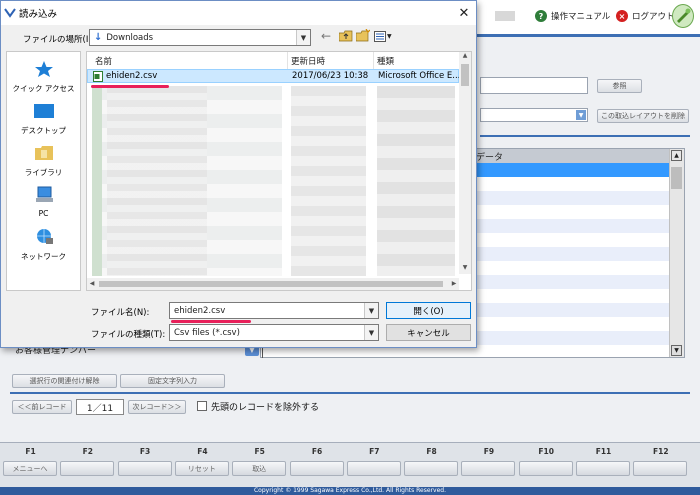 This screenshot has width=700, height=495. What do you see at coordinates (643, 116) in the screenshot?
I see `delete-layout-button: この取込レイアウトを削除` at bounding box center [643, 116].